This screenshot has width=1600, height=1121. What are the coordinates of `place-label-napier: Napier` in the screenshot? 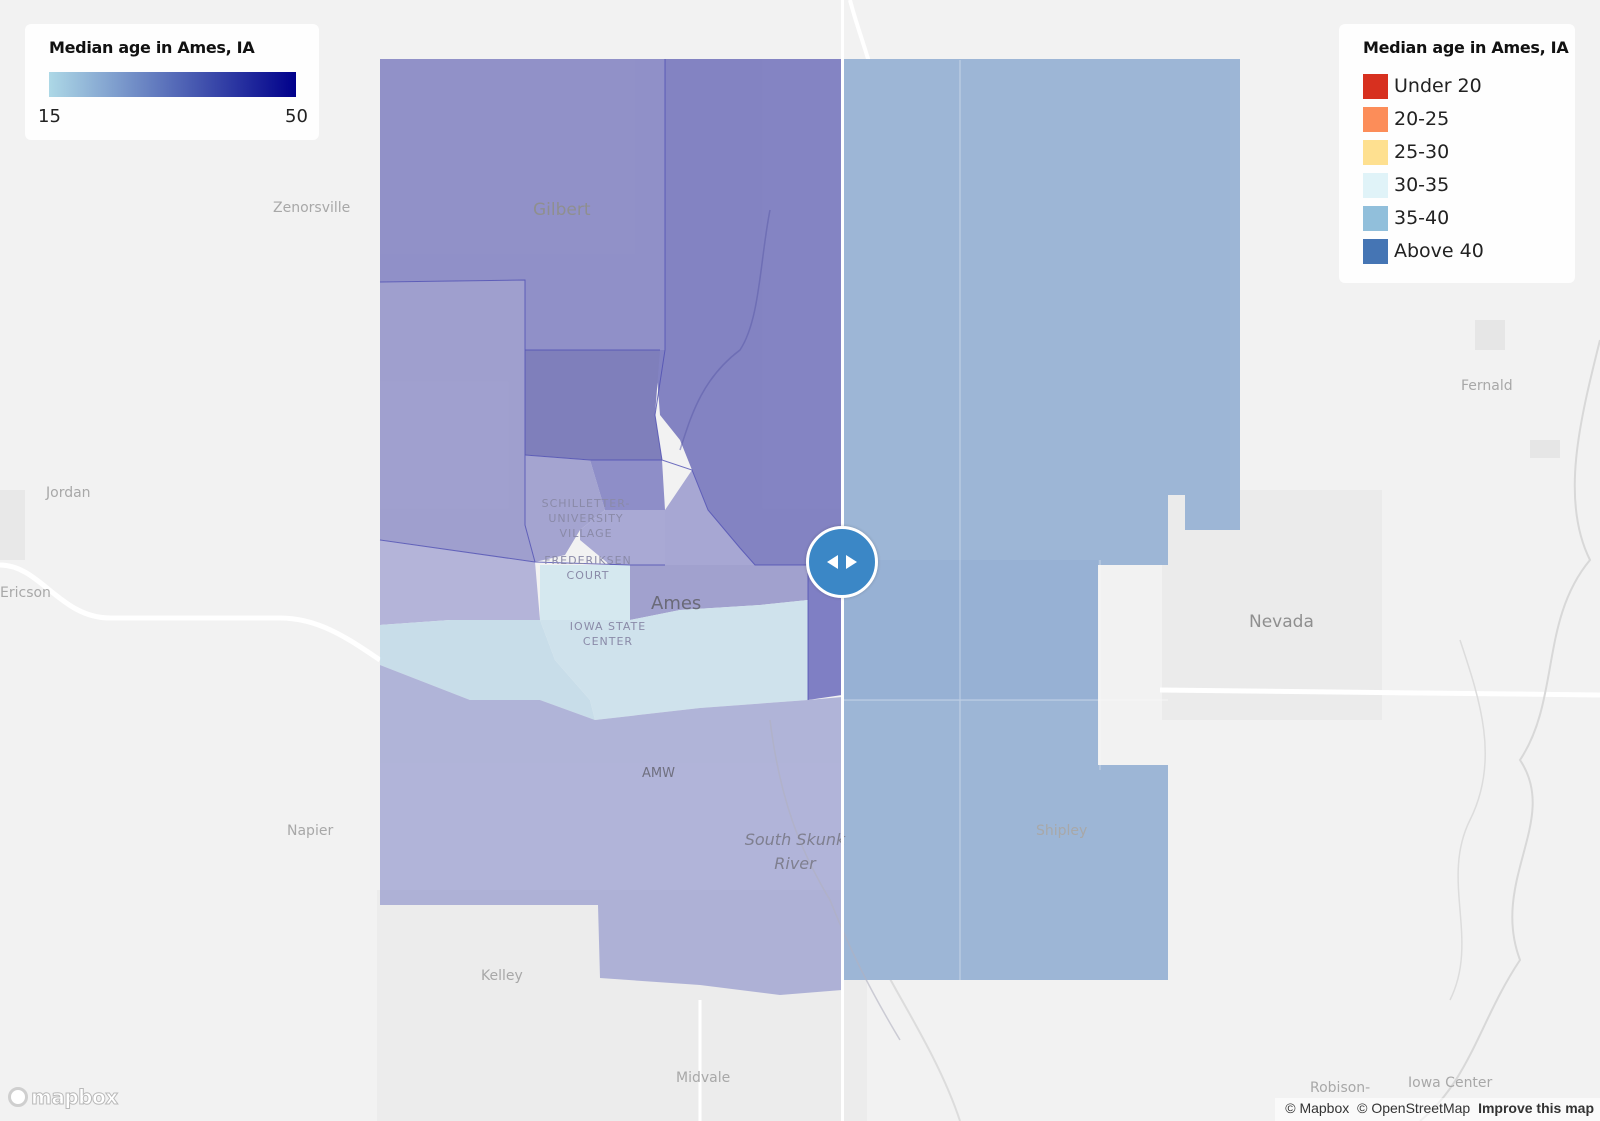 It's located at (310, 831).